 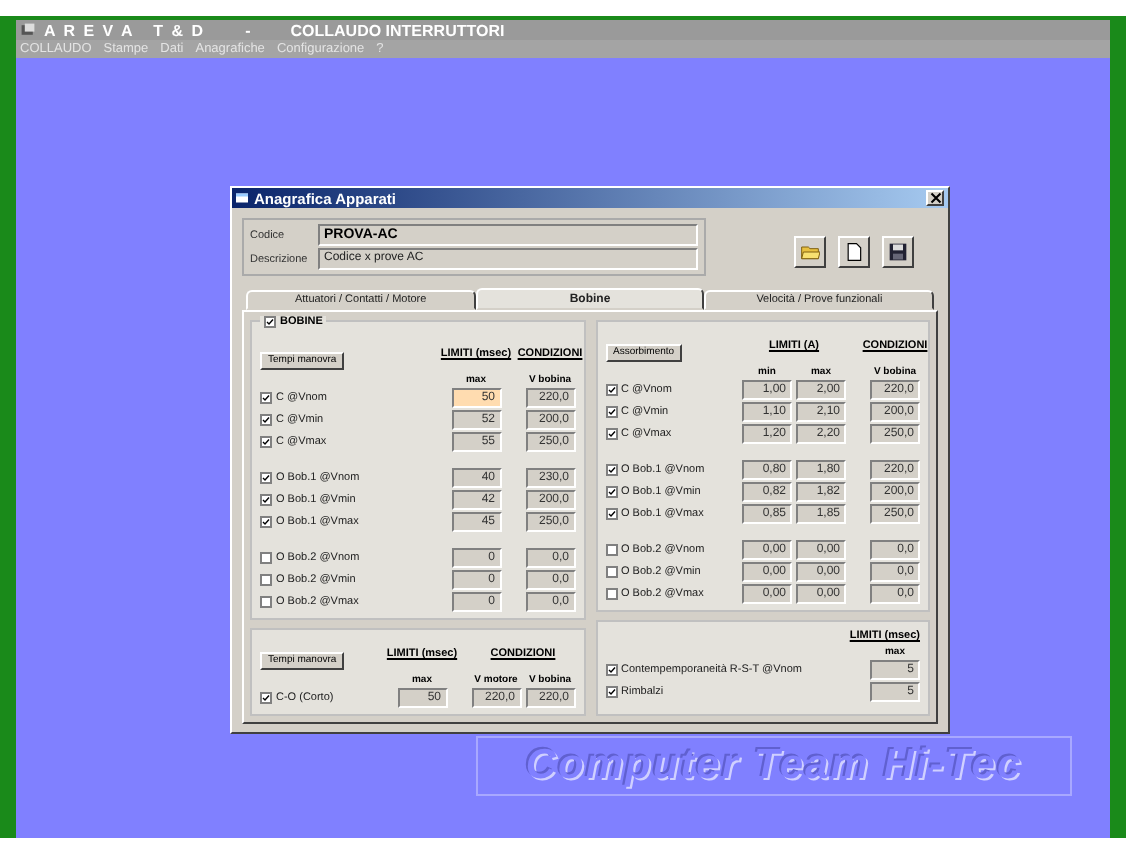 I want to click on app-subtitle: COLLAUDO INTERRUTTORI, so click(x=397, y=30).